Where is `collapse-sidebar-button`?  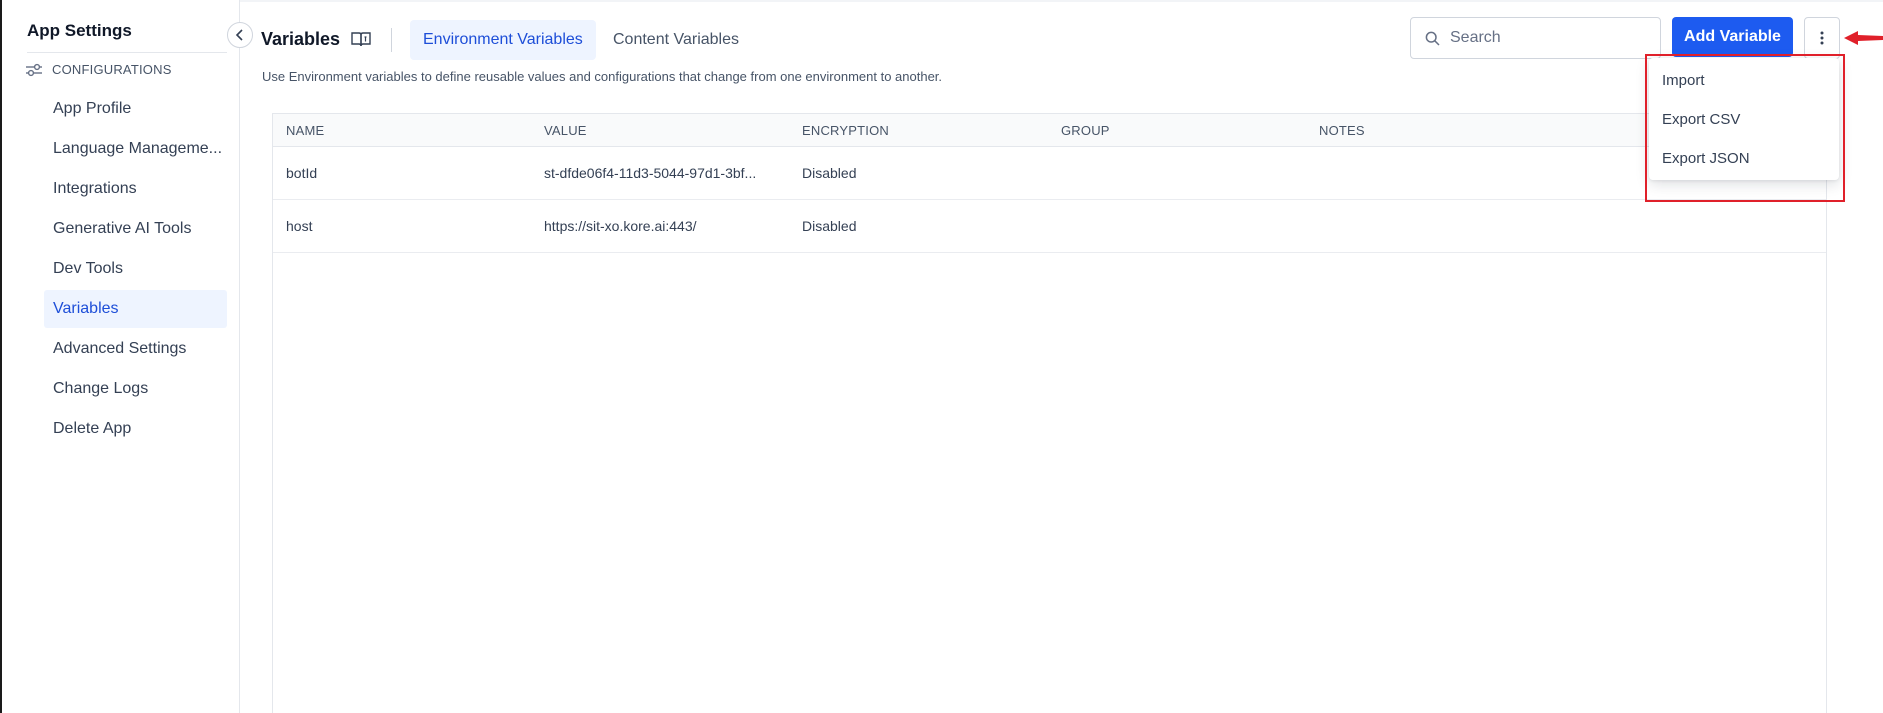 collapse-sidebar-button is located at coordinates (240, 35).